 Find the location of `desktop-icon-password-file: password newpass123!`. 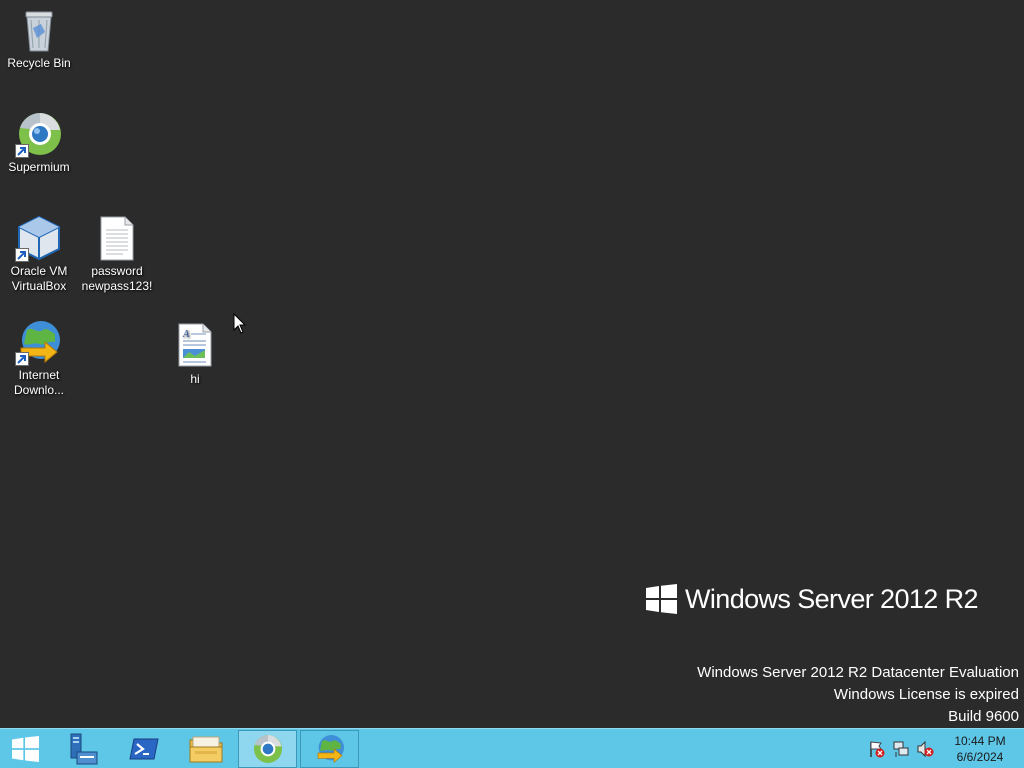

desktop-icon-password-file: password newpass123! is located at coordinates (117, 254).